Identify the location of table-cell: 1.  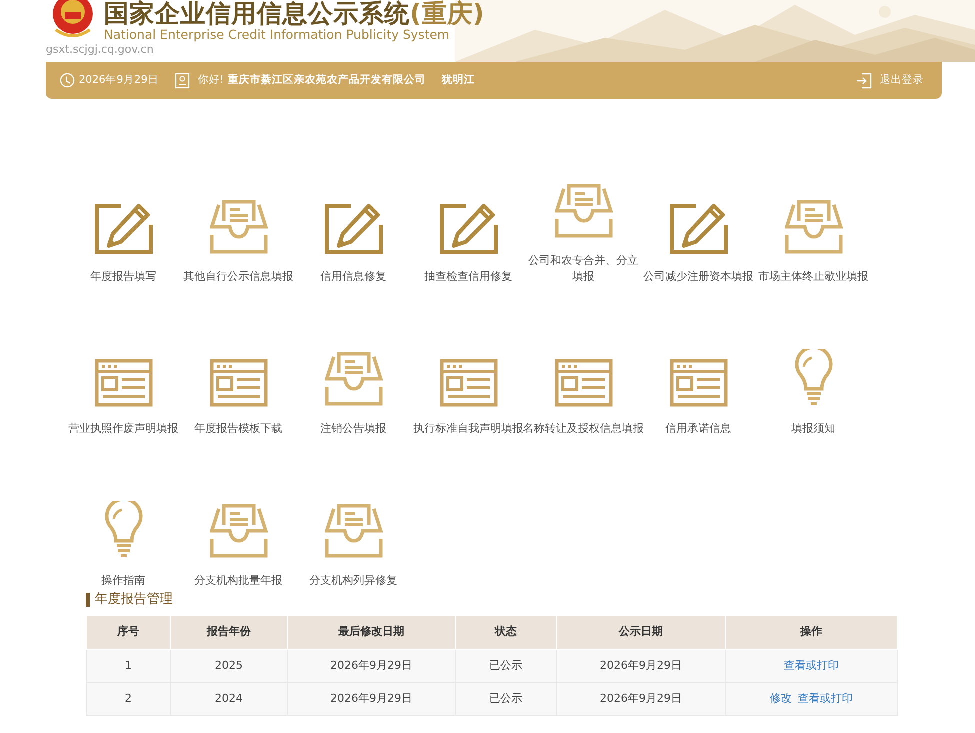
(128, 666).